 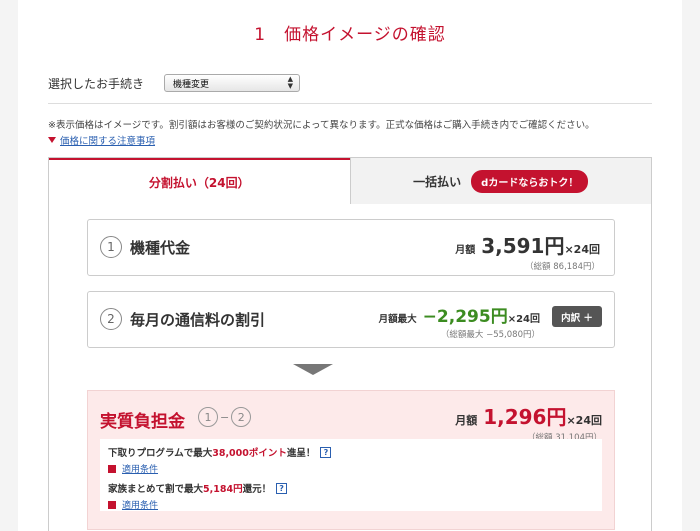 I want to click on trade-in-promo: 下取りプログラムで最大 38,000ポイント 進呈！ ?, so click(x=351, y=452).